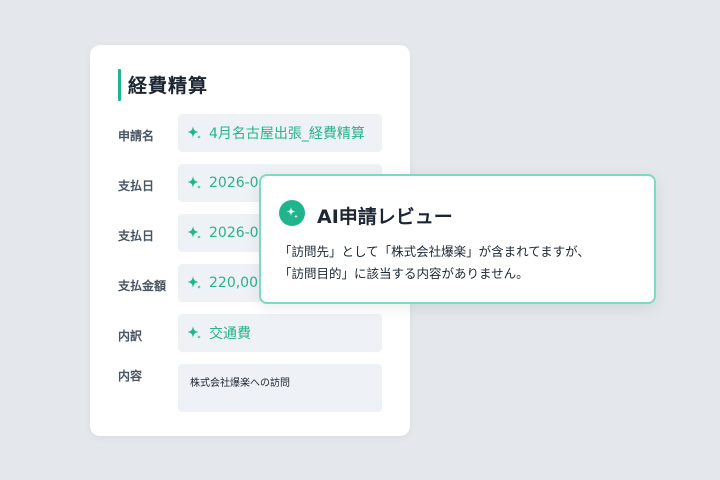  What do you see at coordinates (404, 273) in the screenshot?
I see `review-message-line-2: 「訪問目的」に該当する内容がありません。` at bounding box center [404, 273].